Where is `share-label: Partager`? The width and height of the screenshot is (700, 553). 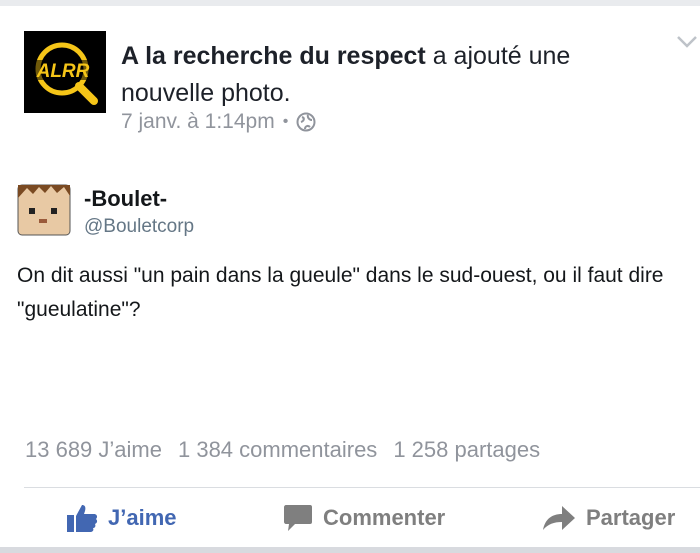 share-label: Partager is located at coordinates (631, 517).